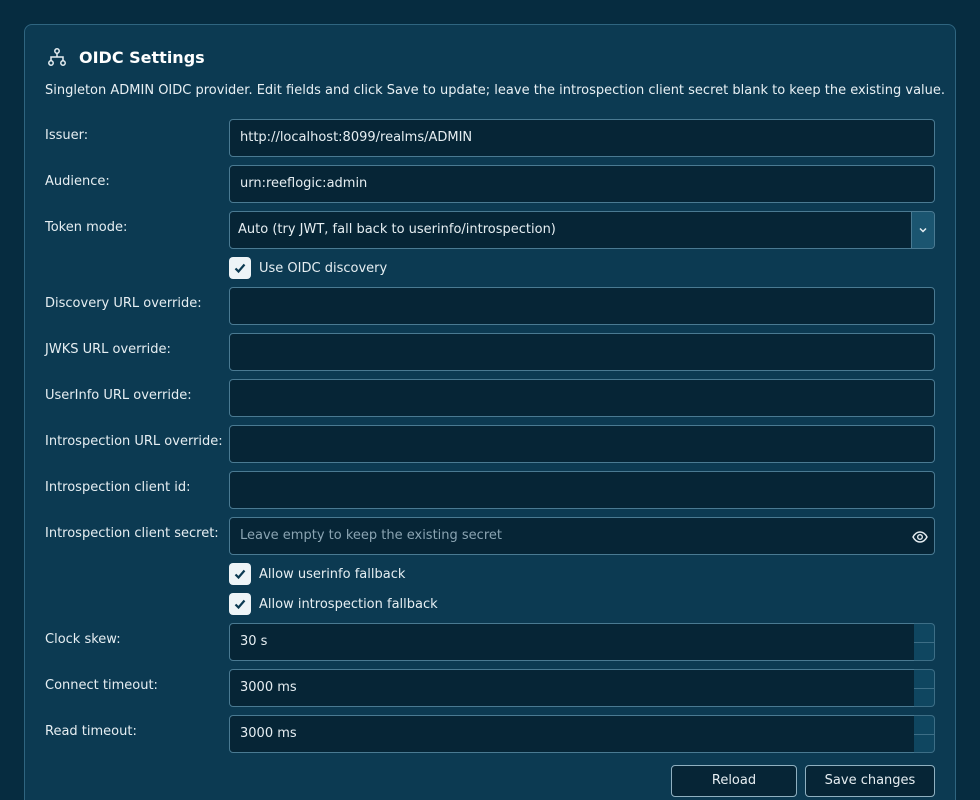  Describe the element at coordinates (924, 642) in the screenshot. I see `clock-skew-spinner` at that location.